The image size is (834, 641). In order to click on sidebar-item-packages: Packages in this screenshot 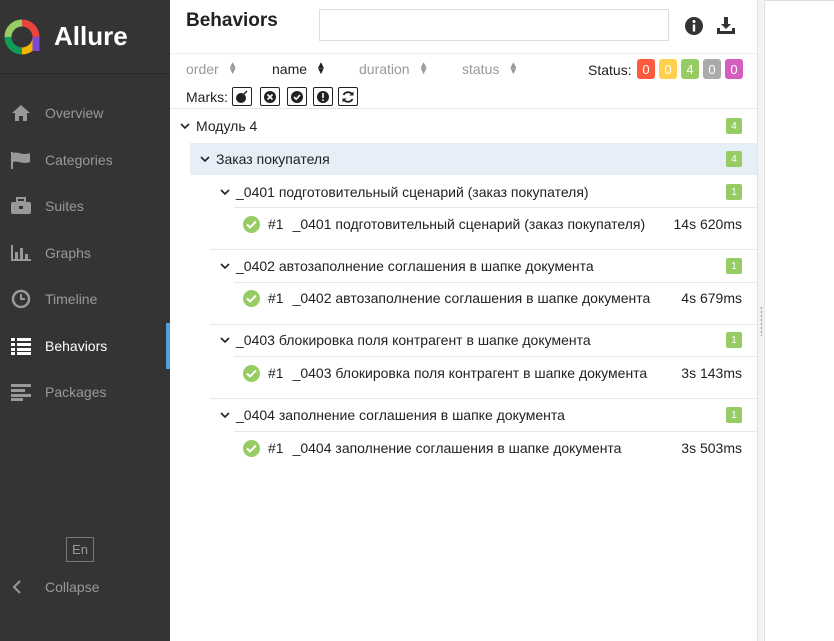, I will do `click(85, 392)`.